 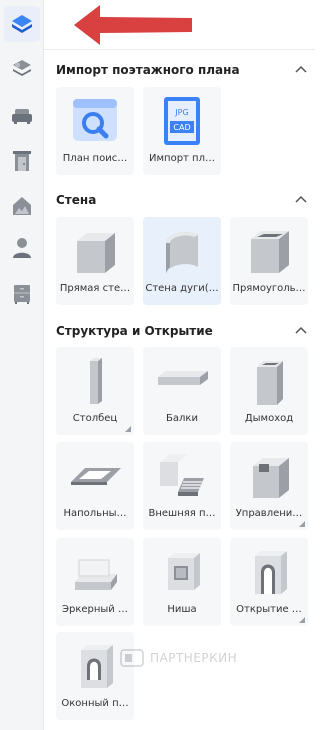 I want to click on stacked-layers-icon, so click(x=22, y=68).